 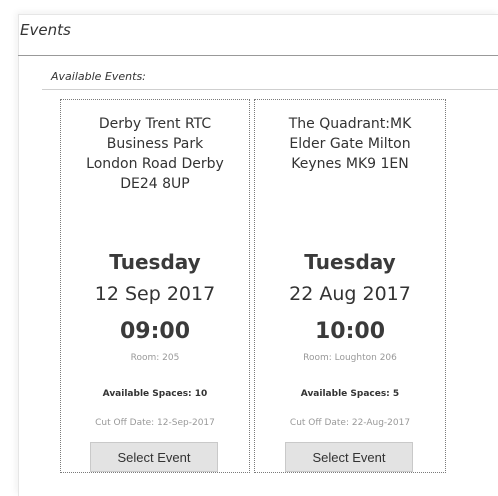 I want to click on address-line: The Quadrant:MK, so click(x=350, y=124).